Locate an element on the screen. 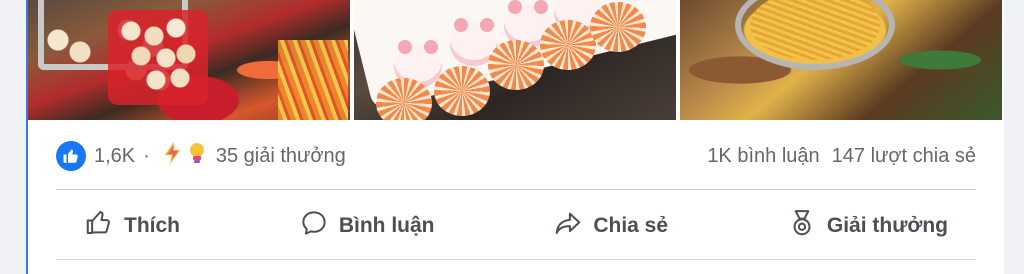  thumbs-up-icon is located at coordinates (71, 156).